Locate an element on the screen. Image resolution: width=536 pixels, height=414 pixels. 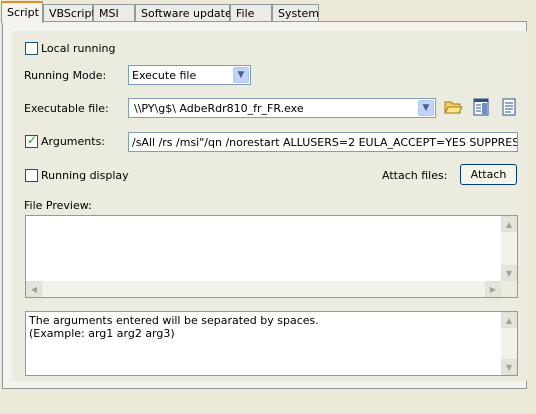
running-mode-select: Execute file ▼ is located at coordinates (189, 75).